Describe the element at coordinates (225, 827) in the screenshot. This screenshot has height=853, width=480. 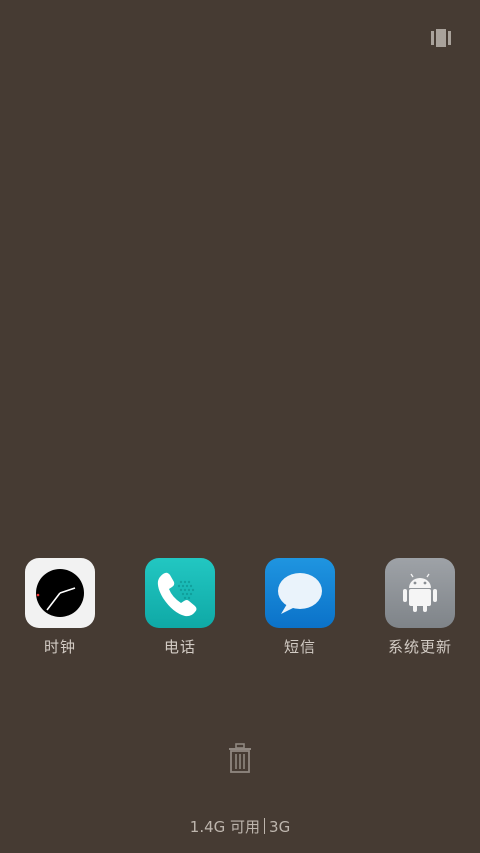
I see `memory-available-text: 1.4G 可用` at that location.